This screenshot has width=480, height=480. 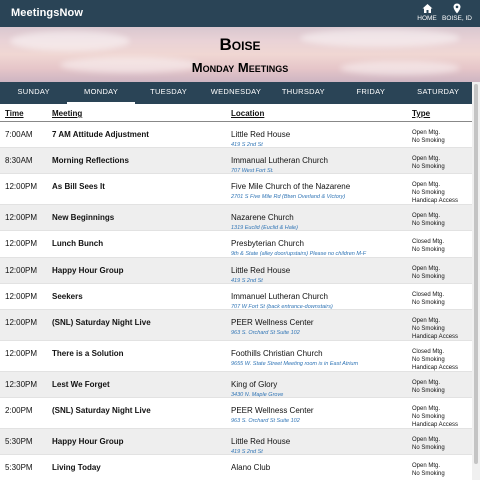 I want to click on meeting-time: 12:30PM, so click(x=21, y=384).